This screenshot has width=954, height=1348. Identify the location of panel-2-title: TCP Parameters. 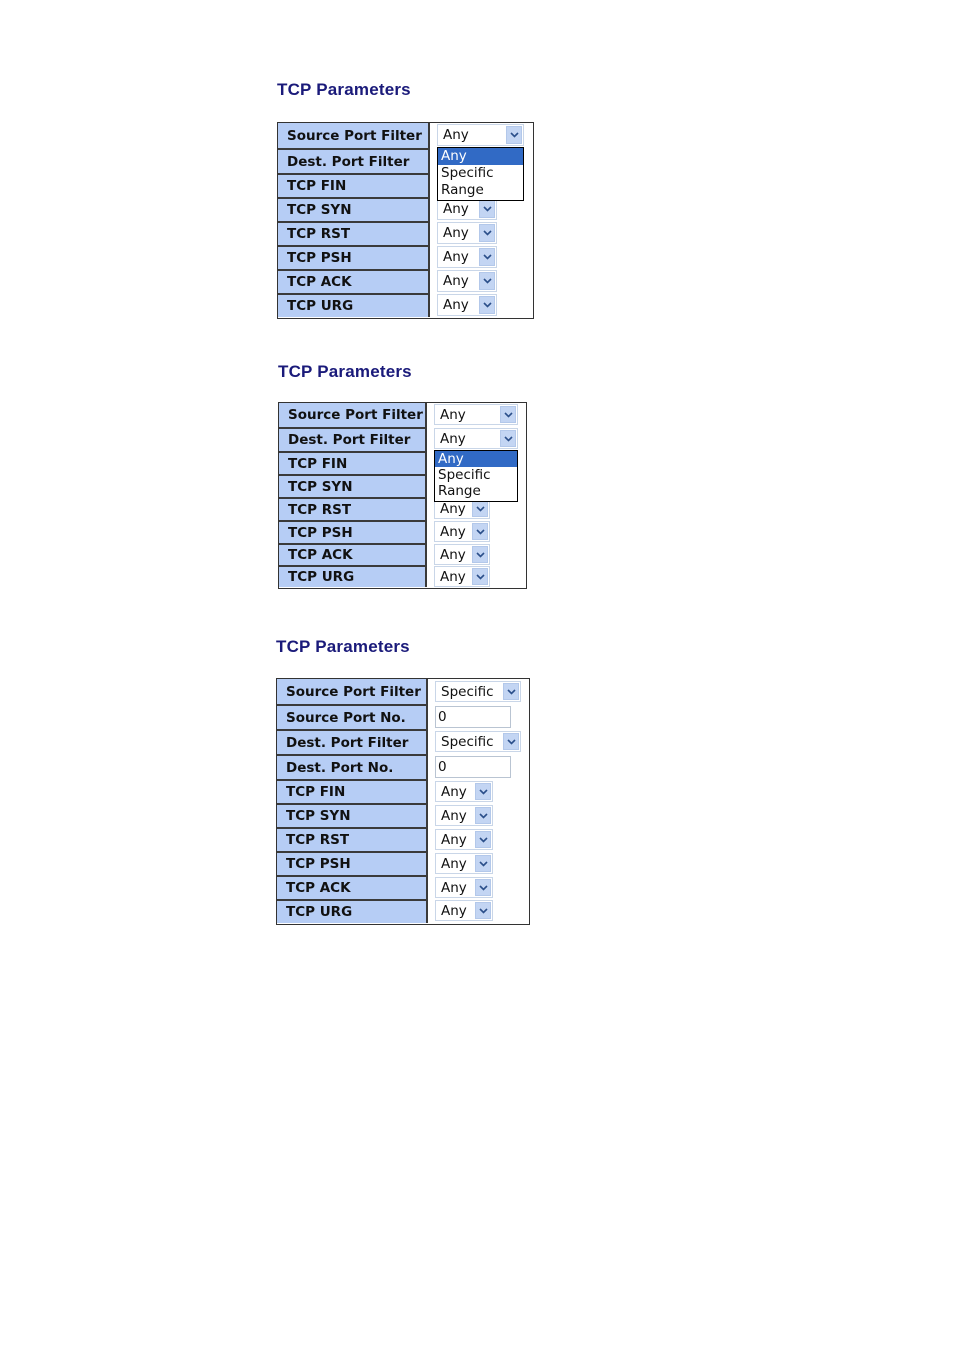
(345, 371).